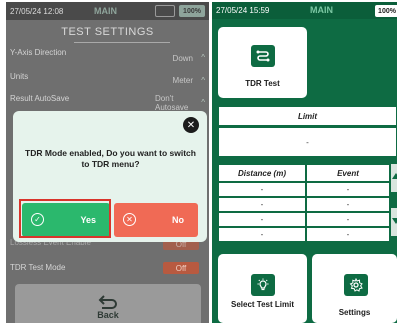  What do you see at coordinates (38, 52) in the screenshot?
I see `setting-label: Y-Axis Direction` at bounding box center [38, 52].